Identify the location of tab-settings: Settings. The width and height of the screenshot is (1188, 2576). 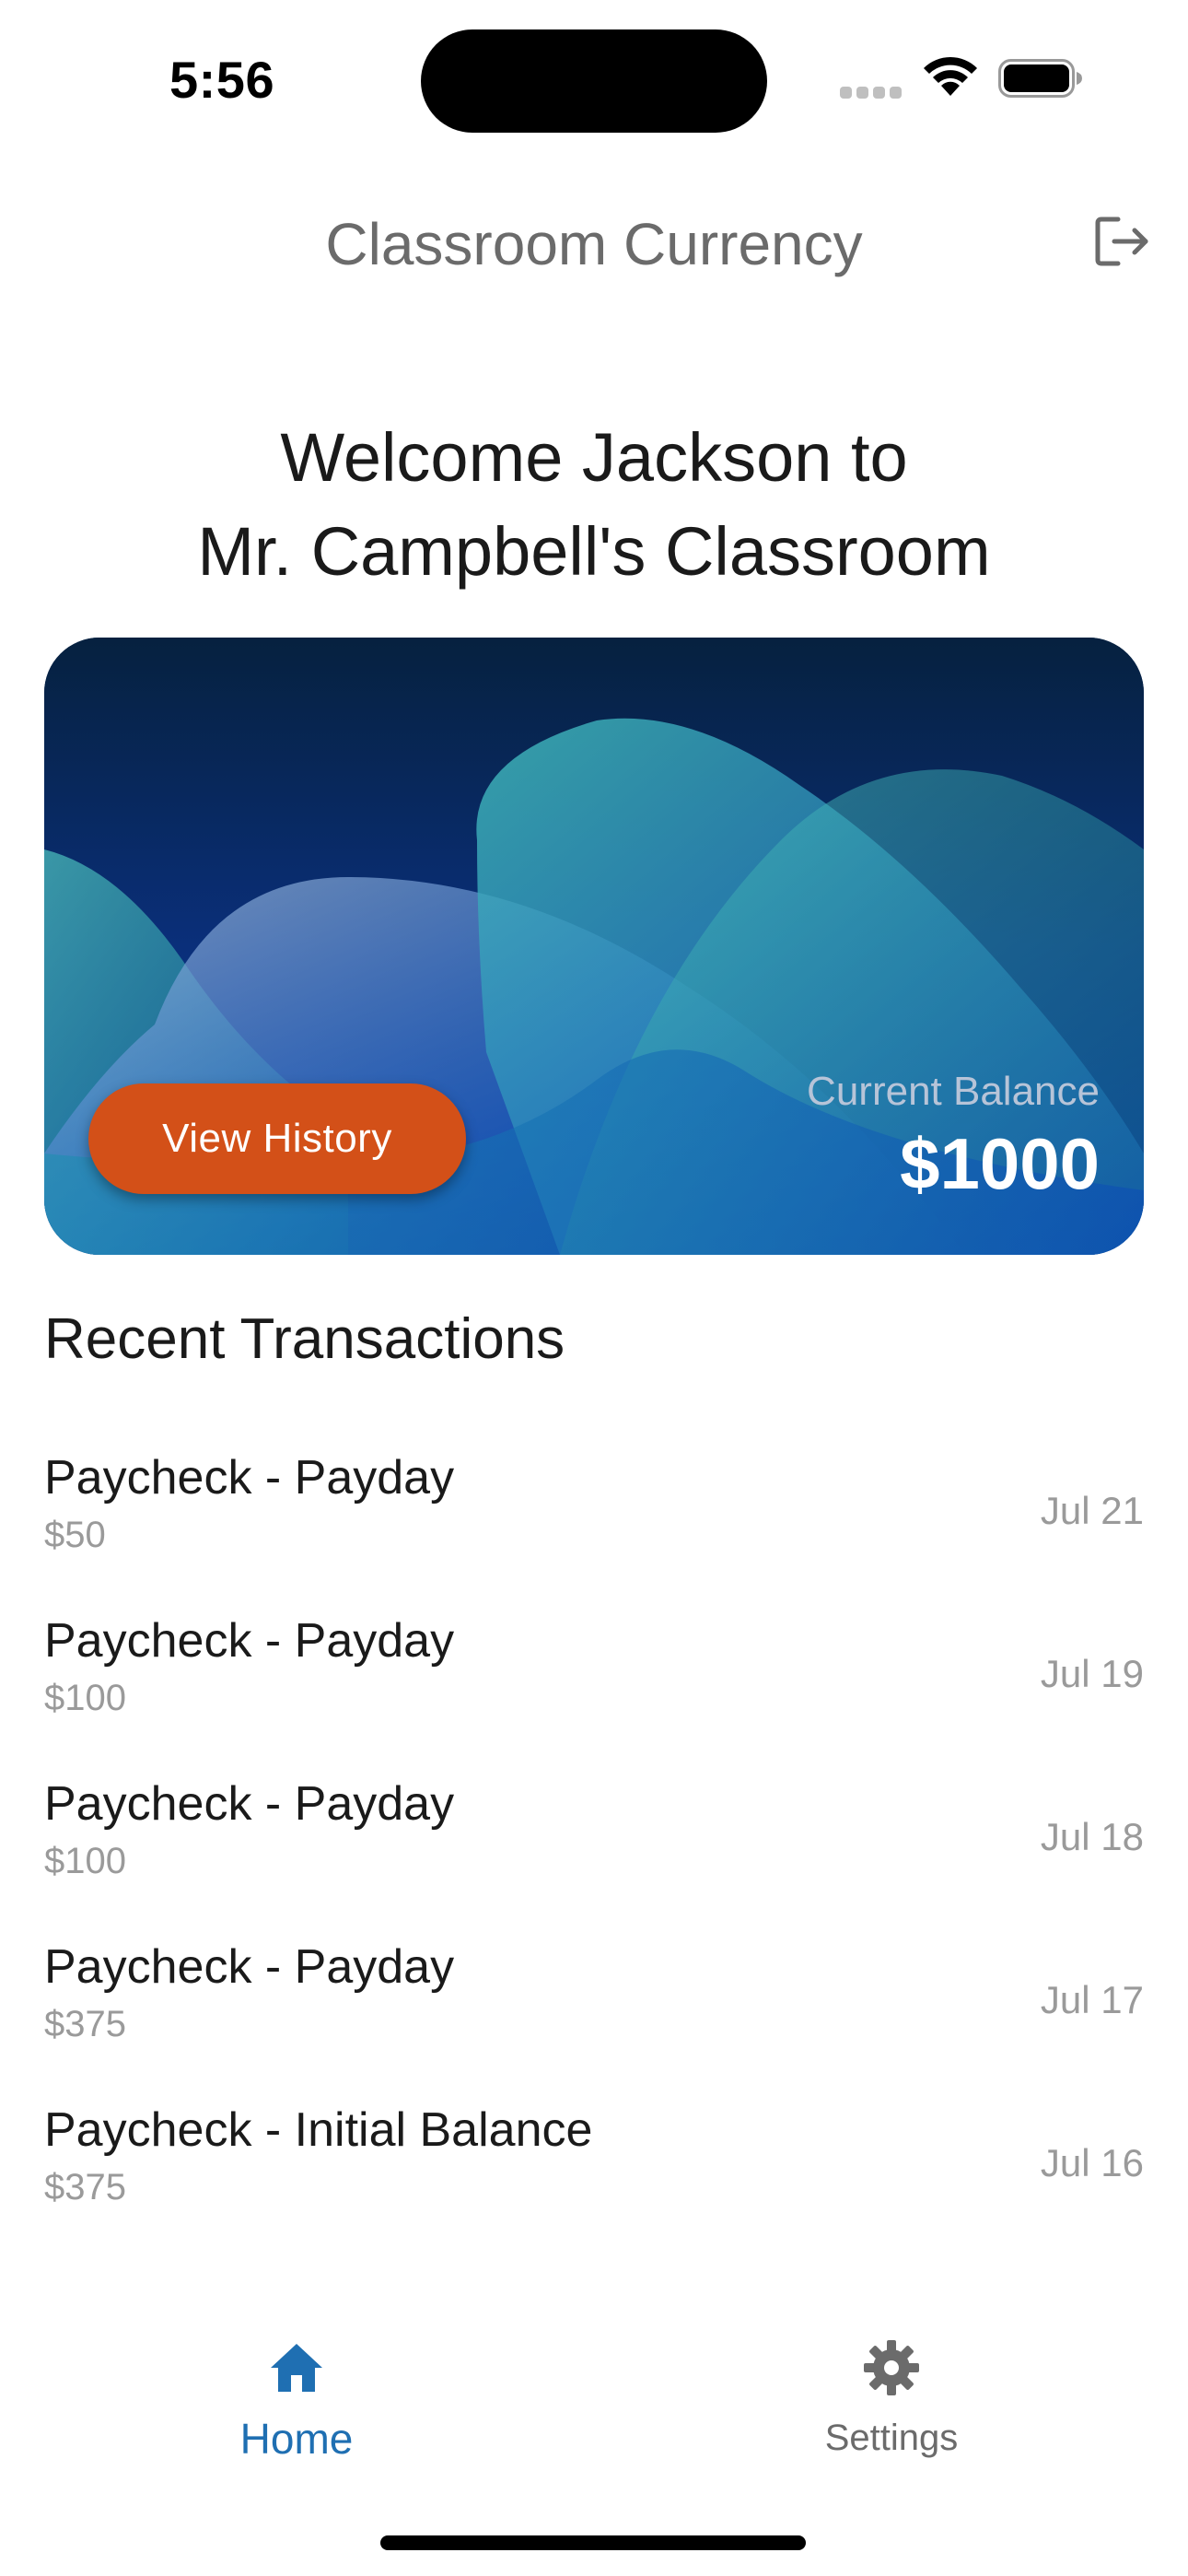
(891, 2405).